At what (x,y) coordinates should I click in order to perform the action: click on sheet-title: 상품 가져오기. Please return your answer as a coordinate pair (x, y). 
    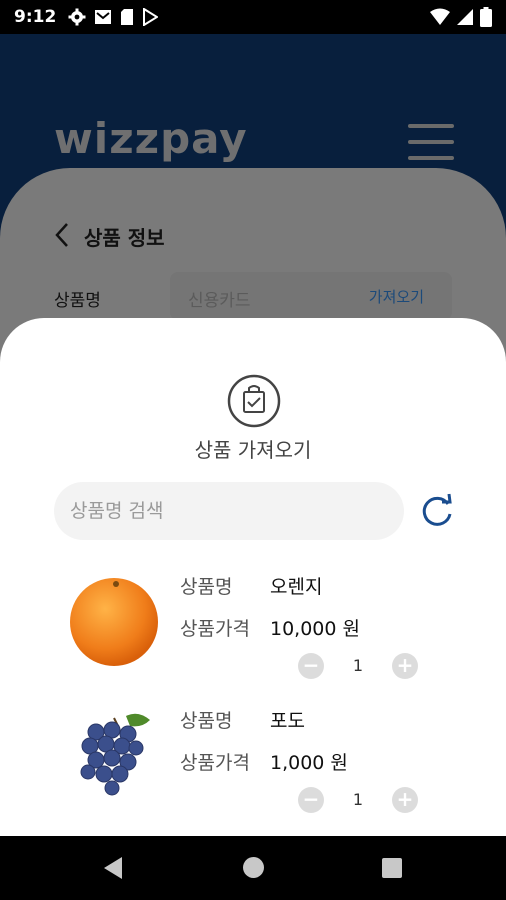
    Looking at the image, I should click on (253, 450).